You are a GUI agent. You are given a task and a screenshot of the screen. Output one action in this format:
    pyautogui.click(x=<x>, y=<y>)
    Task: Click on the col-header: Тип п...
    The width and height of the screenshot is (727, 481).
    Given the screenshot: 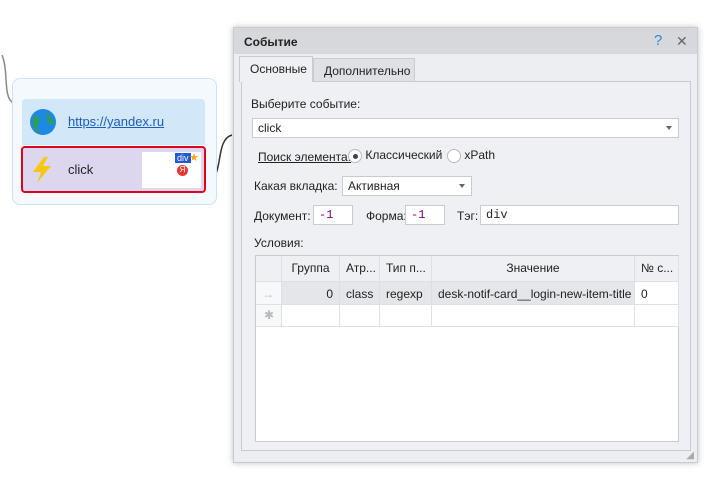 What is the action you would take?
    pyautogui.click(x=406, y=269)
    